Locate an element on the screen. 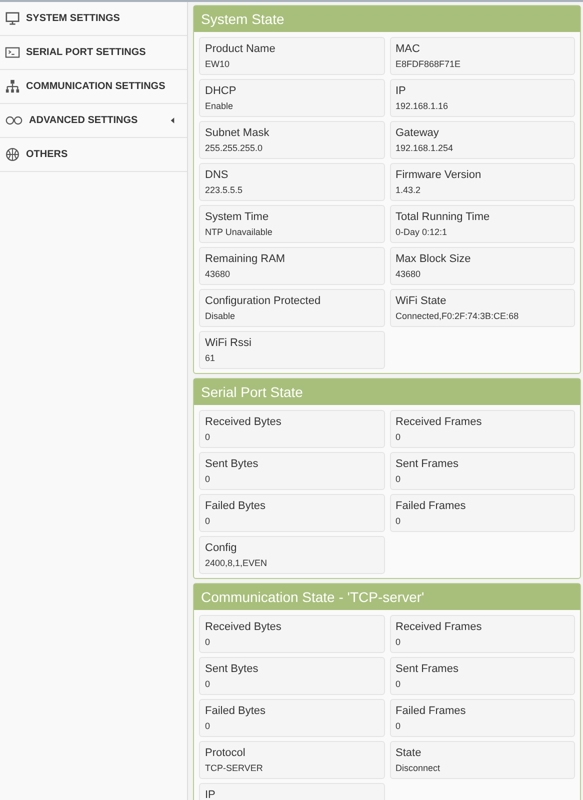 The width and height of the screenshot is (583, 800). field-value: 0-Day 0:12:1 is located at coordinates (422, 232).